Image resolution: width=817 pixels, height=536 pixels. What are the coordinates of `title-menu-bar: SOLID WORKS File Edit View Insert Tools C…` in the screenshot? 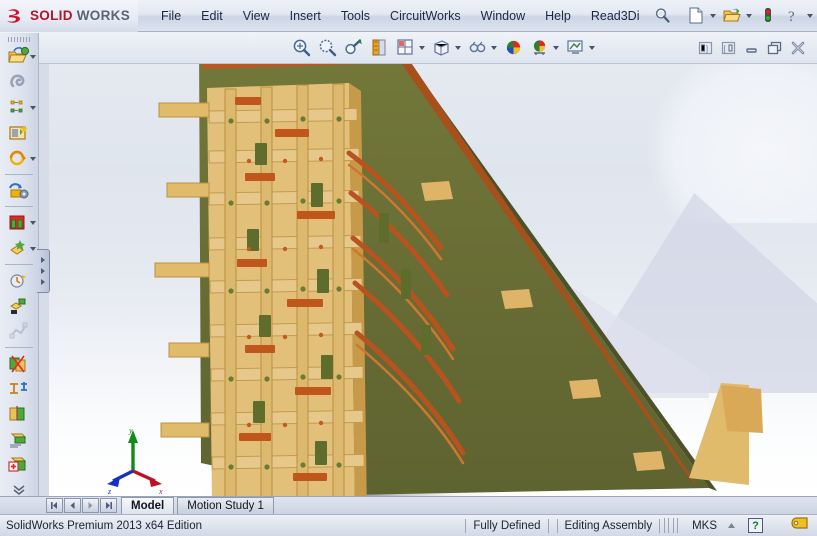 It's located at (408, 16).